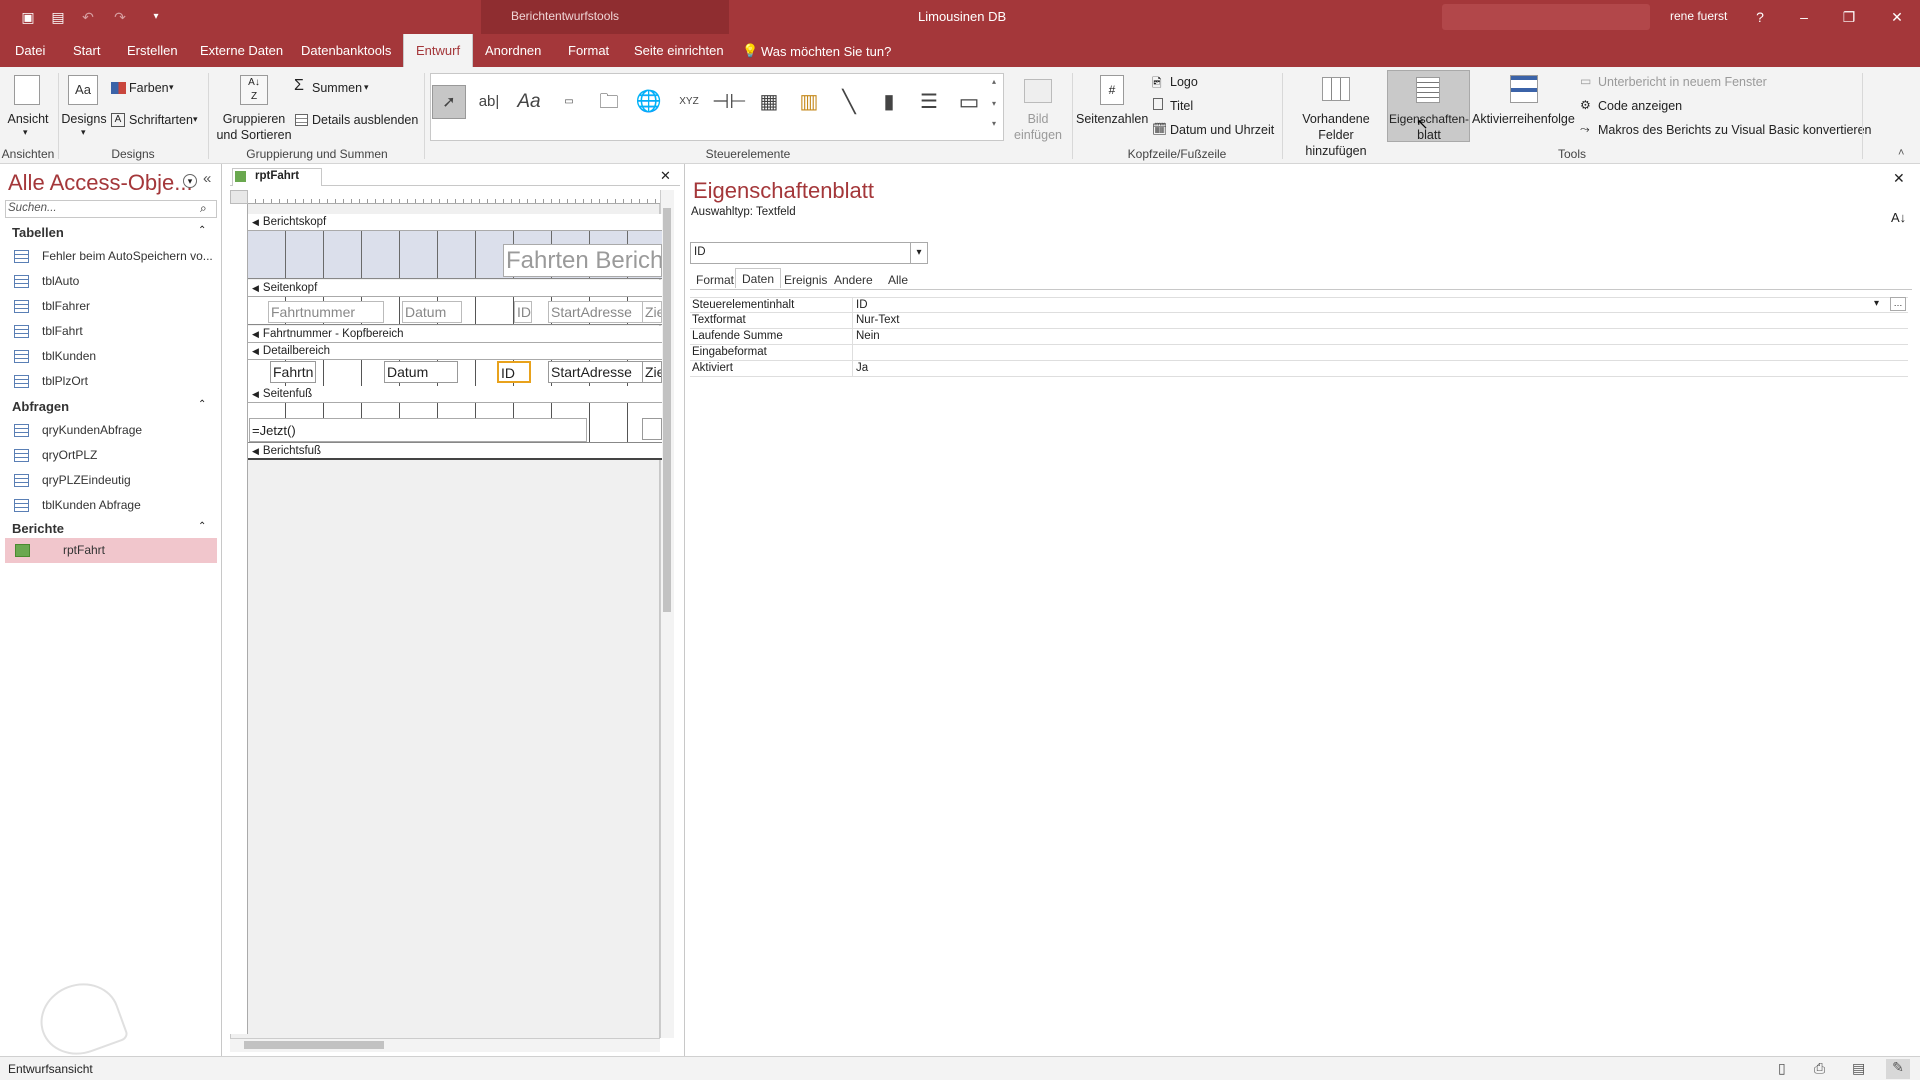  Describe the element at coordinates (58, 17) in the screenshot. I see `form-icon: ▤` at that location.